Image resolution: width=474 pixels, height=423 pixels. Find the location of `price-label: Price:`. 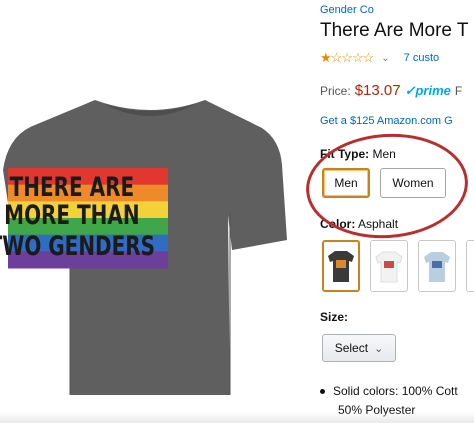

price-label: Price: is located at coordinates (335, 91).